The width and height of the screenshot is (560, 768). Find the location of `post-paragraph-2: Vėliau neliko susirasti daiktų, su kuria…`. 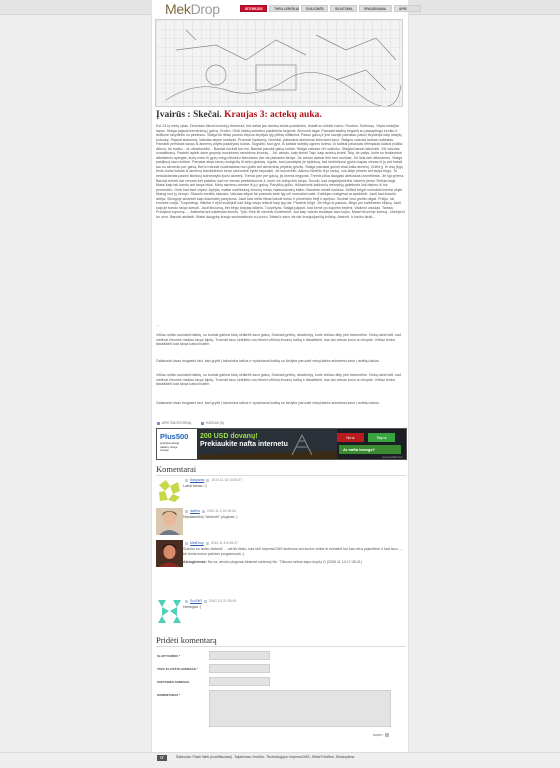

post-paragraph-2: Vėliau neliko susirasti daiktų, su kuria… is located at coordinates (279, 340).